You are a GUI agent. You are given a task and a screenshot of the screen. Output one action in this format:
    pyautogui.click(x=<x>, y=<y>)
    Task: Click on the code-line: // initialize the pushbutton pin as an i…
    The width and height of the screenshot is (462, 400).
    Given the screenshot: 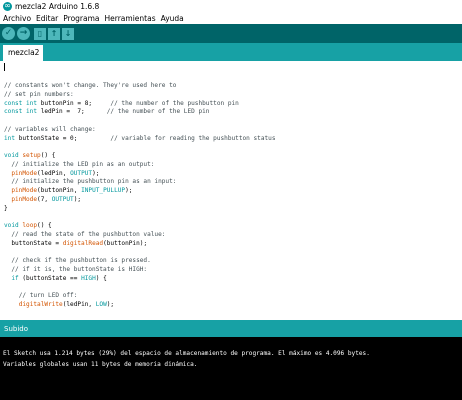 What is the action you would take?
    pyautogui.click(x=94, y=182)
    